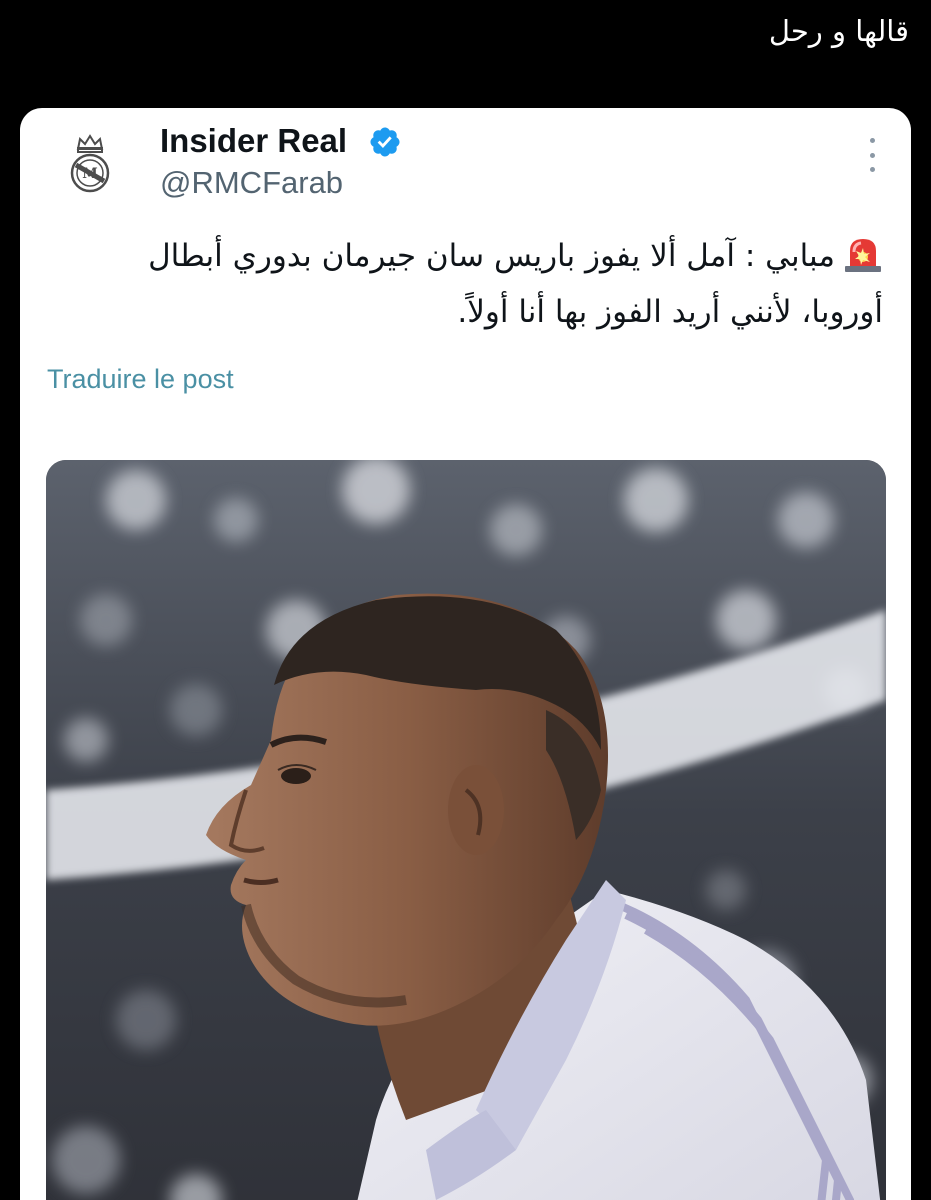  I want to click on rotating-light-icon, so click(863, 255).